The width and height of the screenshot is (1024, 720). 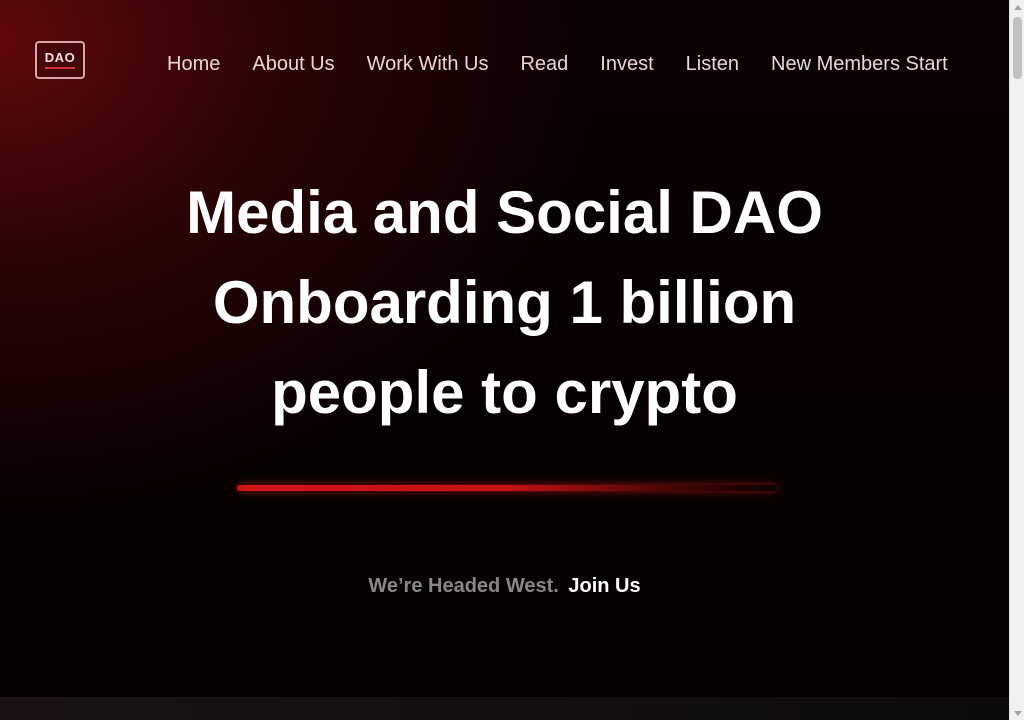 What do you see at coordinates (1017, 7) in the screenshot?
I see `scroll-up-arrow-icon` at bounding box center [1017, 7].